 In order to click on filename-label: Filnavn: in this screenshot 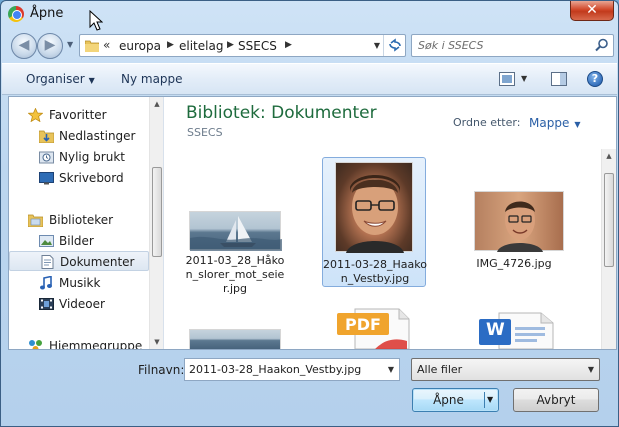, I will do `click(161, 370)`.